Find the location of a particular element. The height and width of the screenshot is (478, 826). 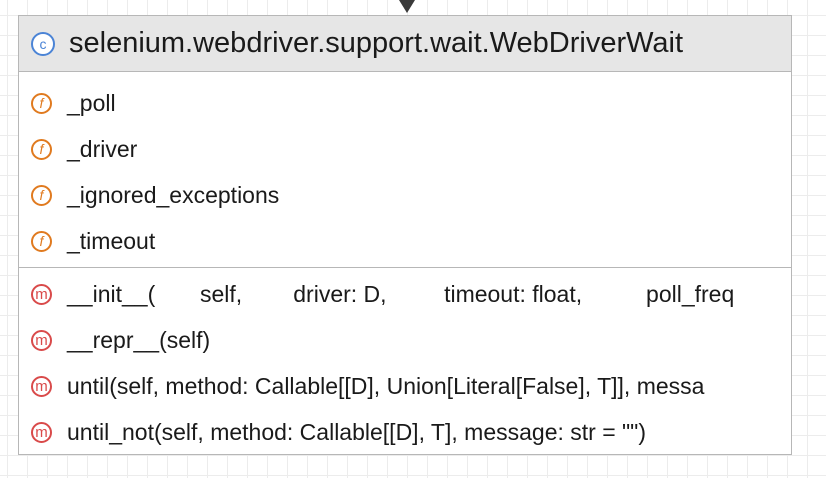

method-signature: __repr__(self) is located at coordinates (139, 339).